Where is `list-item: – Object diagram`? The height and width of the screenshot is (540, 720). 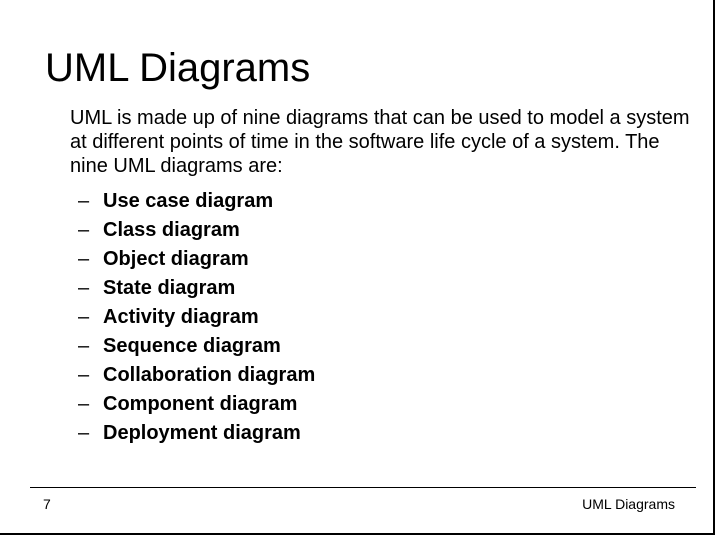 list-item: – Object diagram is located at coordinates (196, 259).